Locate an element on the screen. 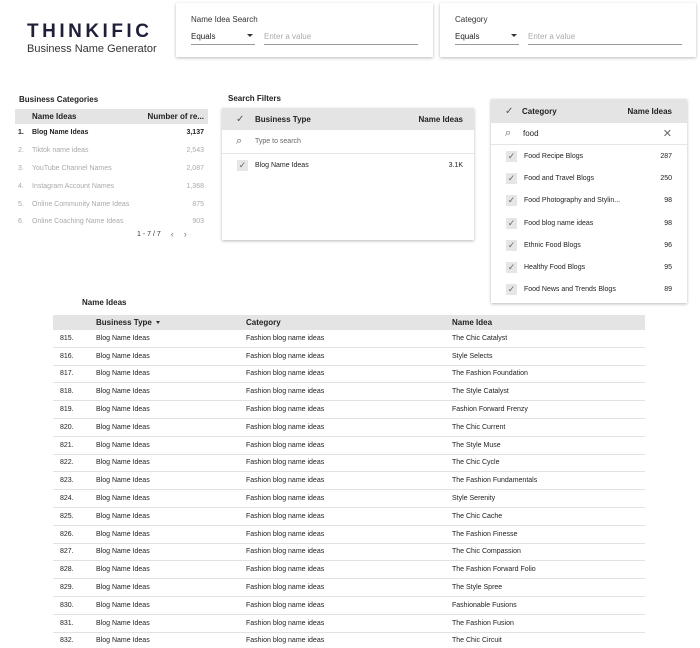  filter-option: ✓ Food blog name ideas 98 is located at coordinates (589, 223).